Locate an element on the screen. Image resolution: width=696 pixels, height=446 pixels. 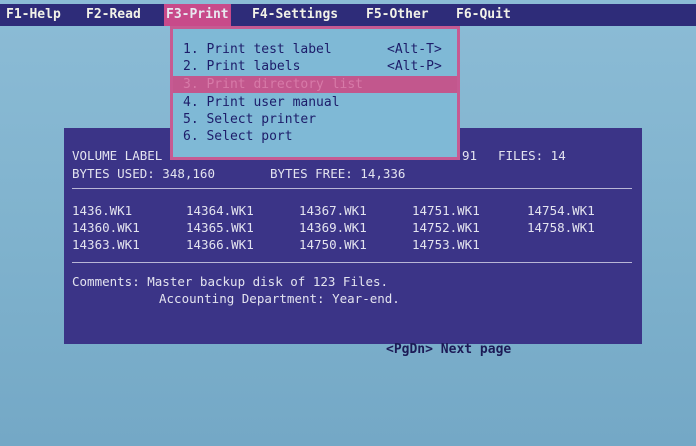
menu-item-print-user-manual: 4. Print user manual is located at coordinates (261, 102).